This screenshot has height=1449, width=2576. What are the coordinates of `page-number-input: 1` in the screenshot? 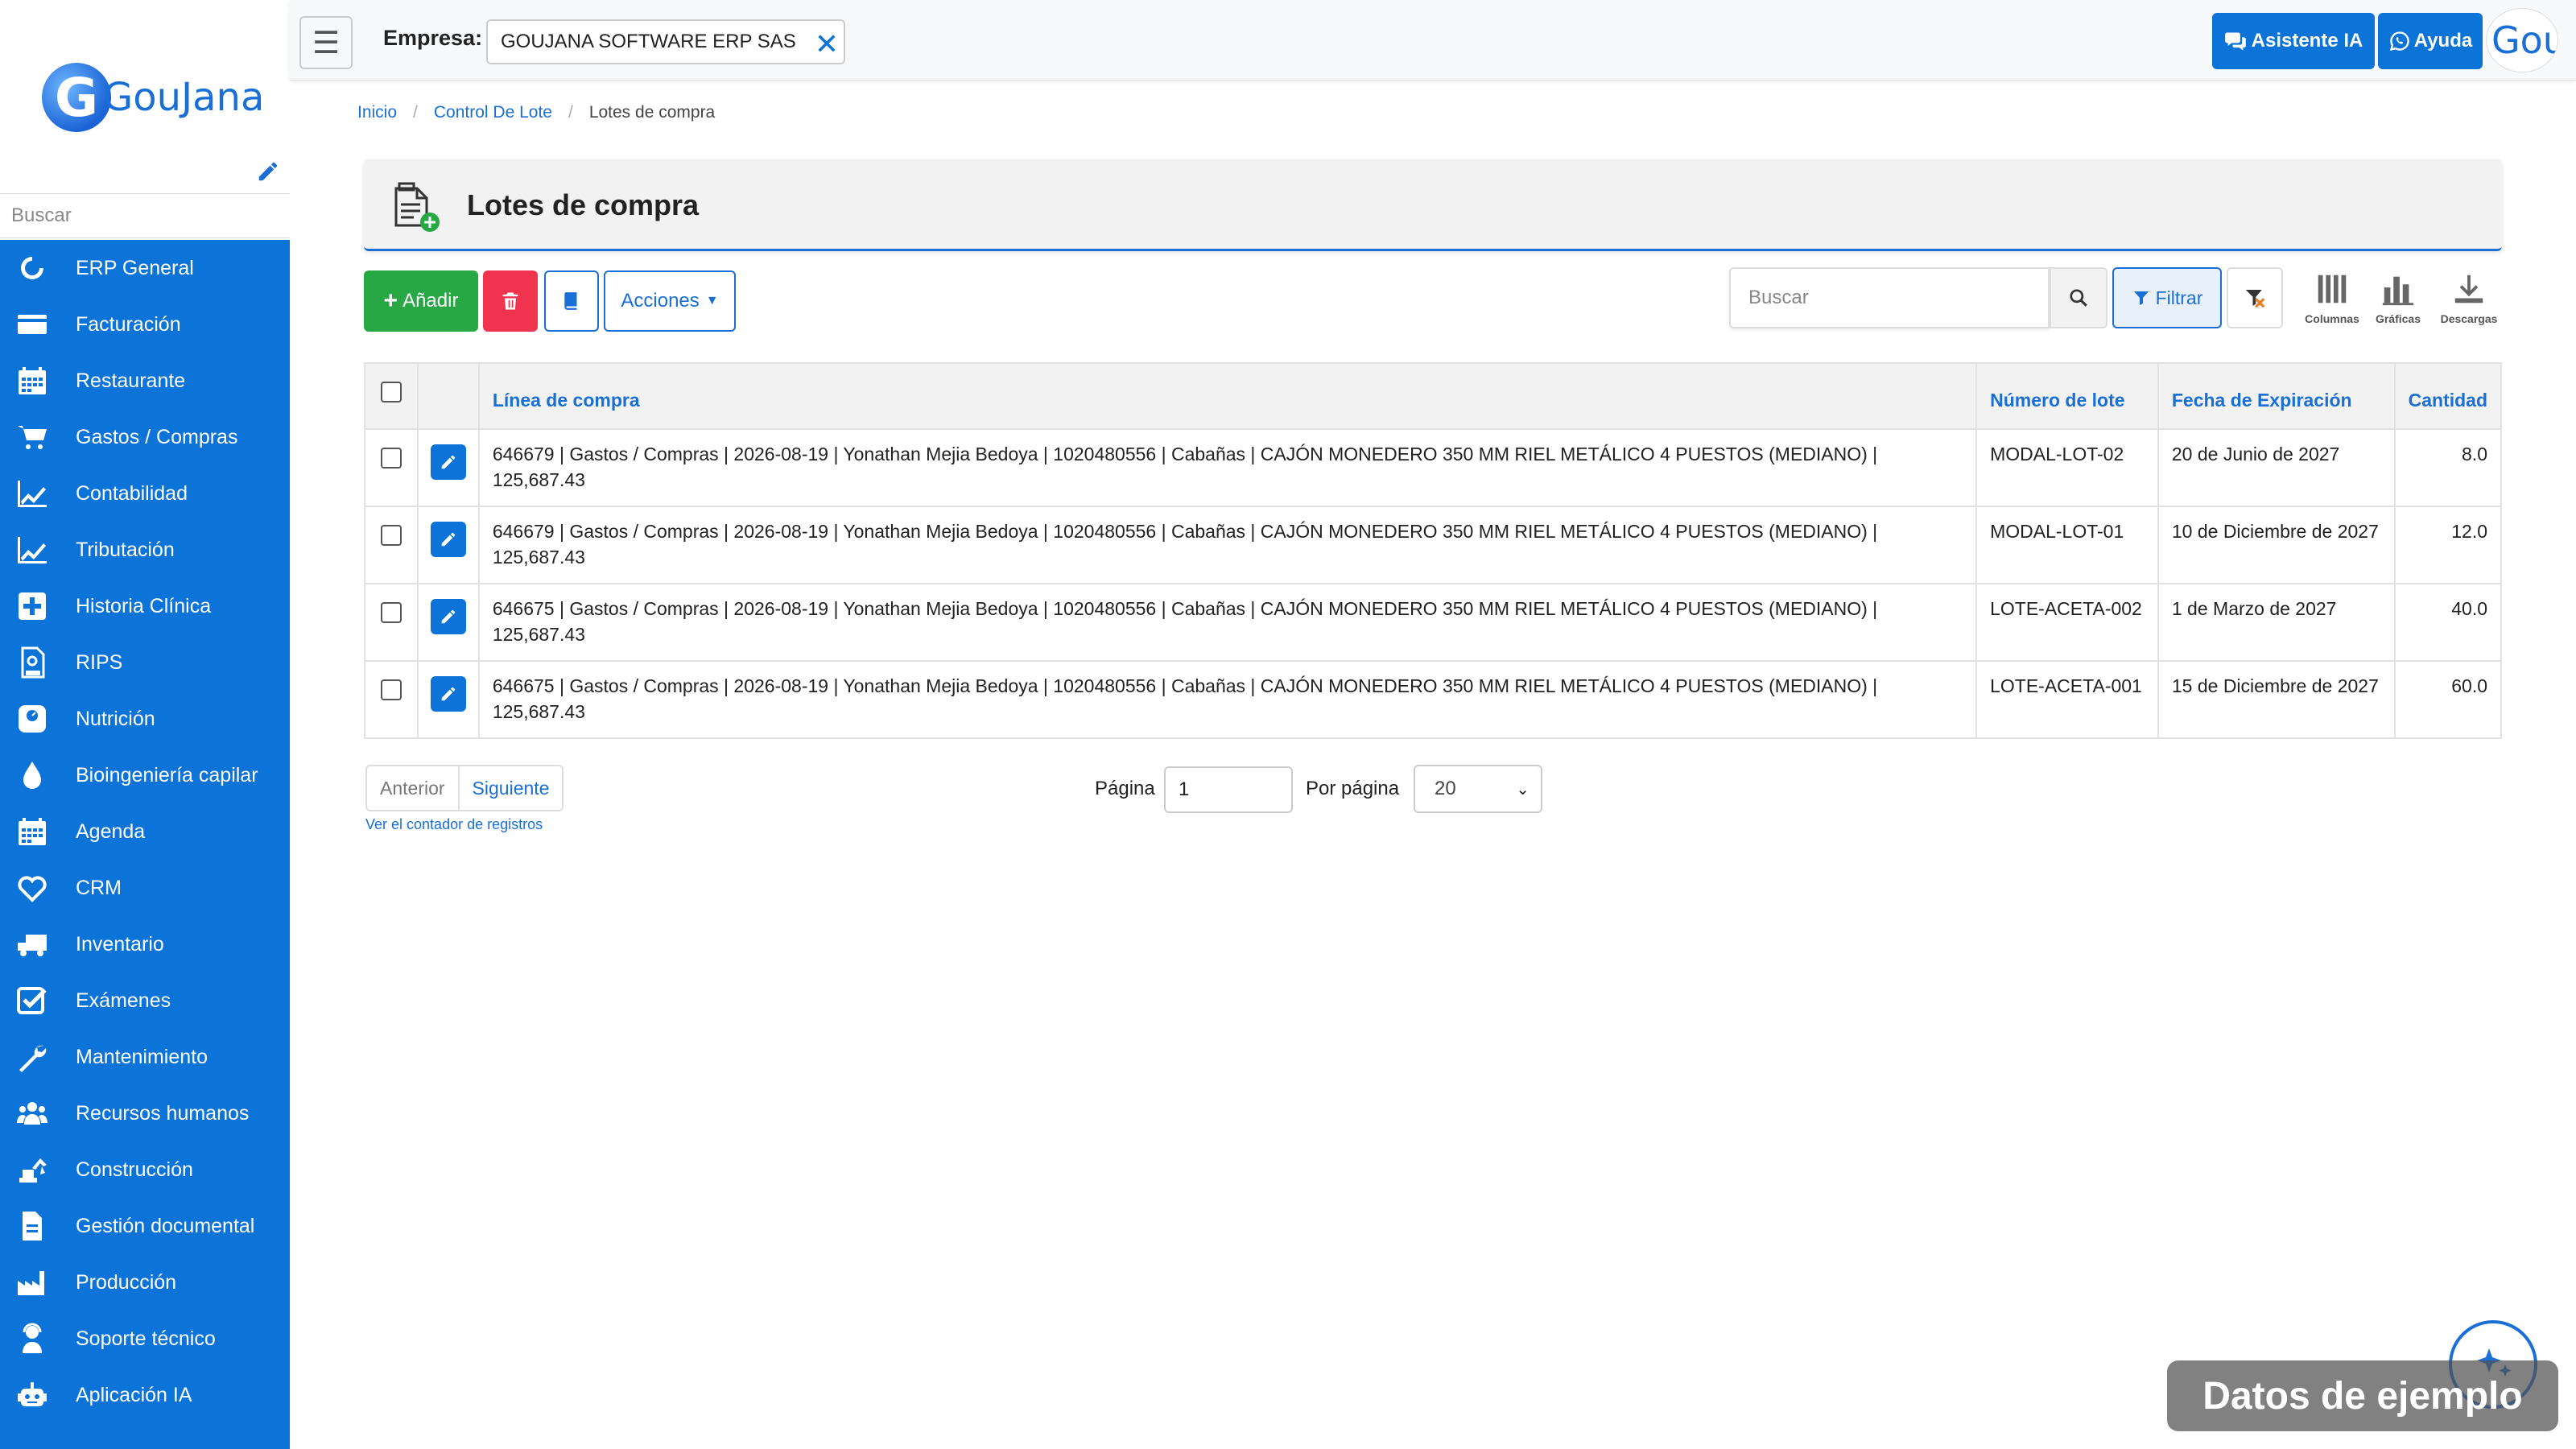 It's located at (1228, 789).